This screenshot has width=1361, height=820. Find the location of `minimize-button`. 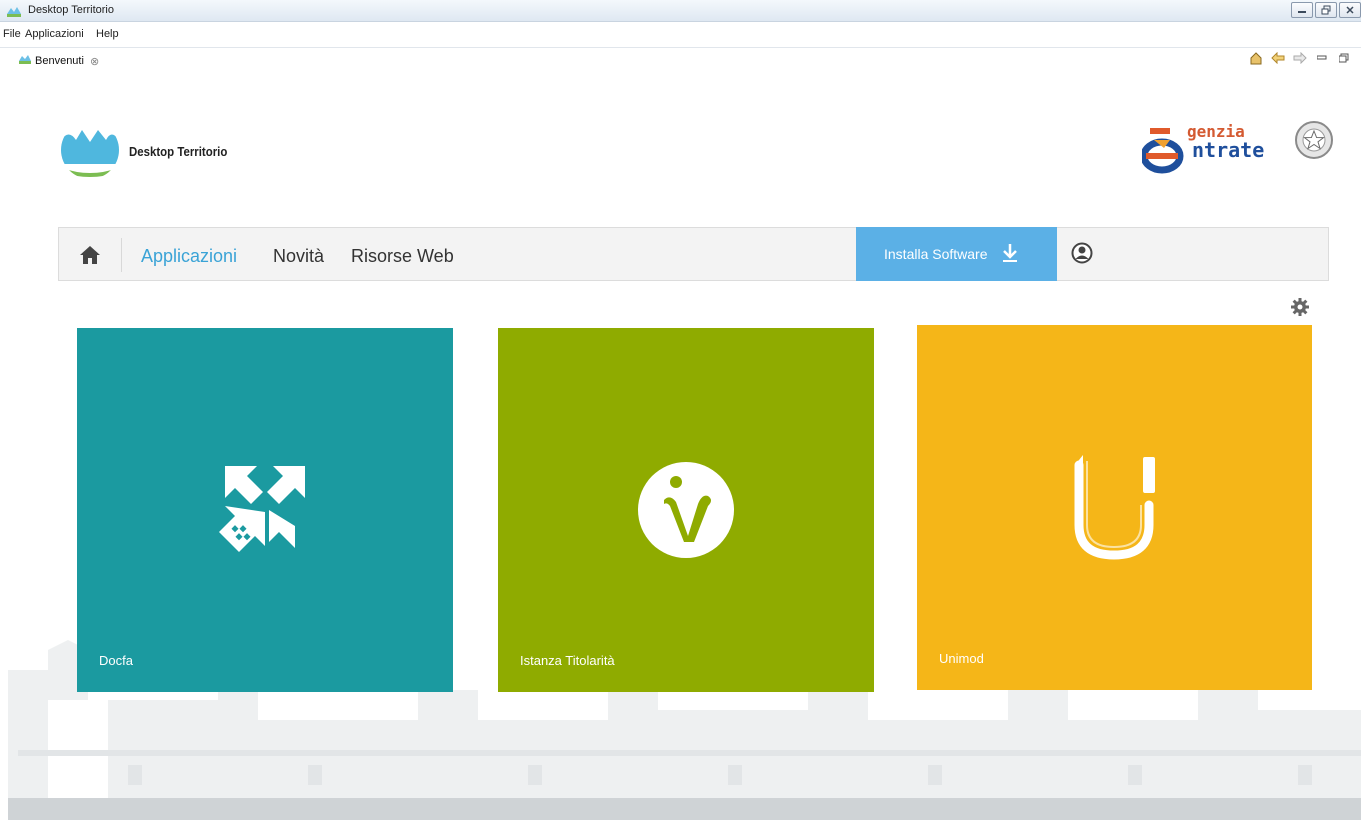

minimize-button is located at coordinates (1302, 10).